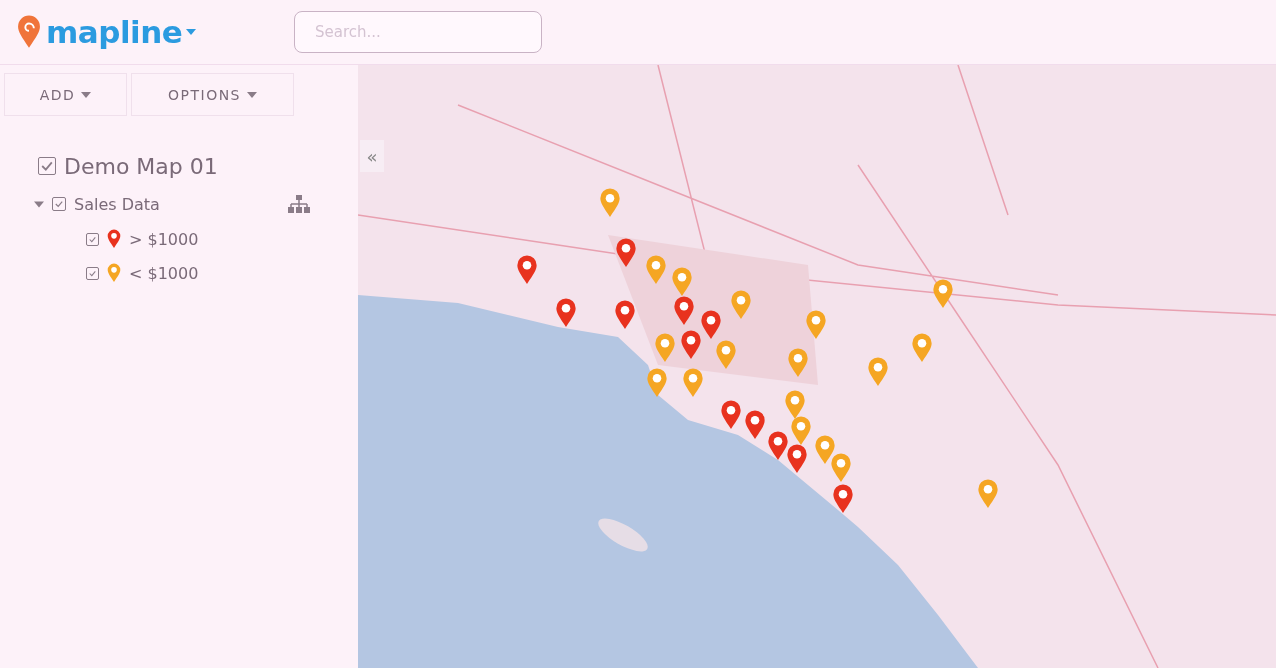  Describe the element at coordinates (164, 239) in the screenshot. I see `legend-label: > $1000` at that location.